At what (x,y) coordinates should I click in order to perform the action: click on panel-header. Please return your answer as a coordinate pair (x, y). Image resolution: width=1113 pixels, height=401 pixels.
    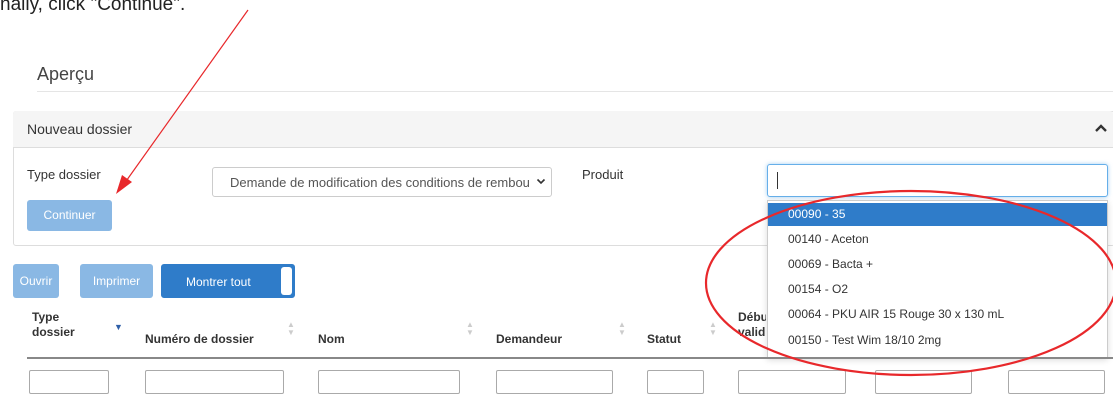
    Looking at the image, I should click on (563, 129).